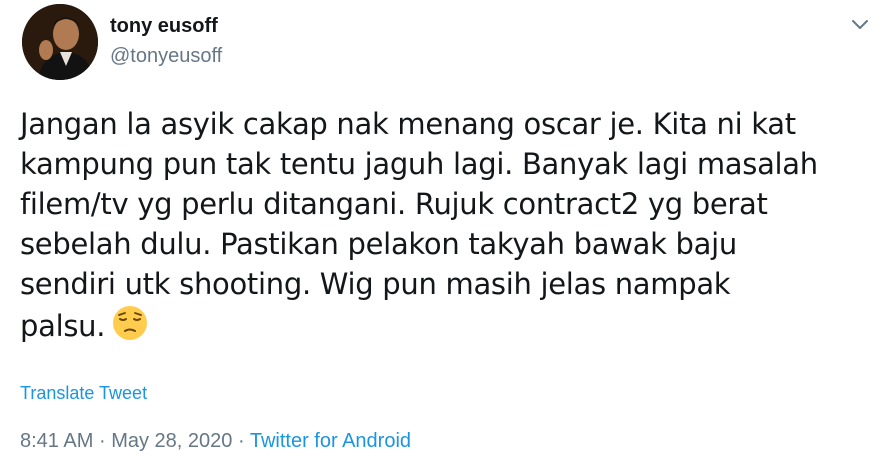 Image resolution: width=892 pixels, height=468 pixels. What do you see at coordinates (171, 441) in the screenshot?
I see `tweet-date: May 28, 2020` at bounding box center [171, 441].